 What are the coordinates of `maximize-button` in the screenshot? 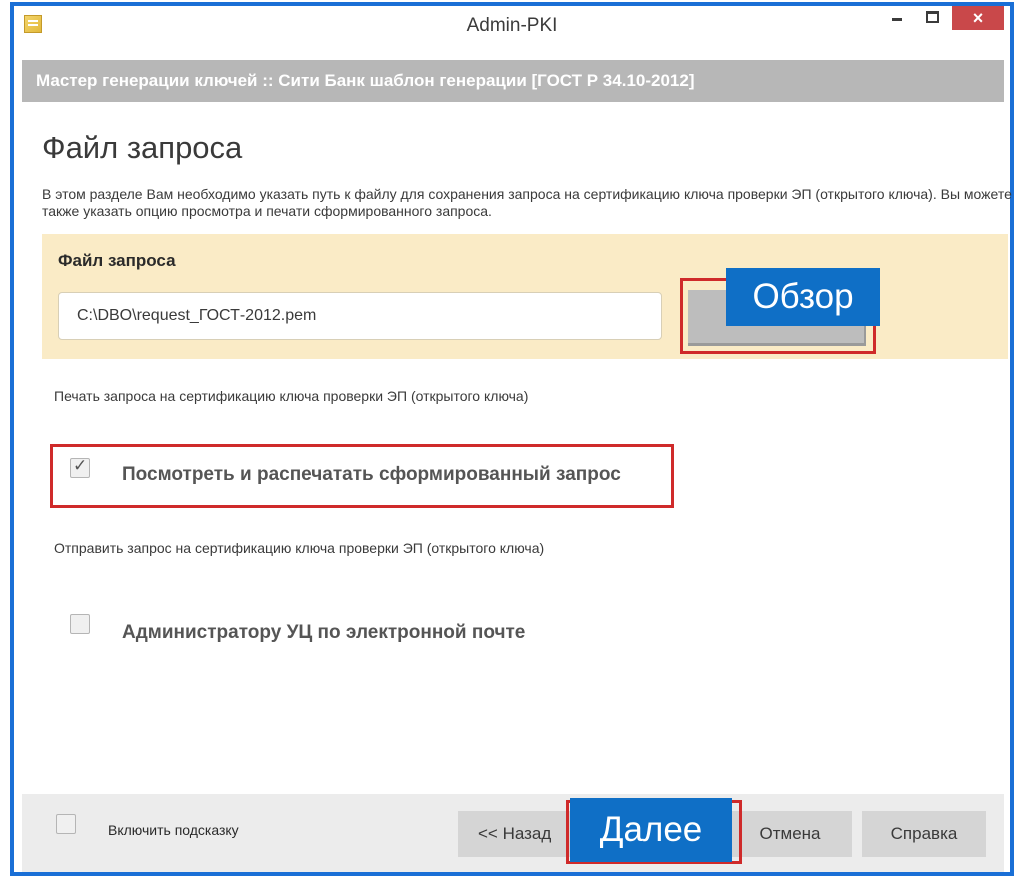 It's located at (931, 17).